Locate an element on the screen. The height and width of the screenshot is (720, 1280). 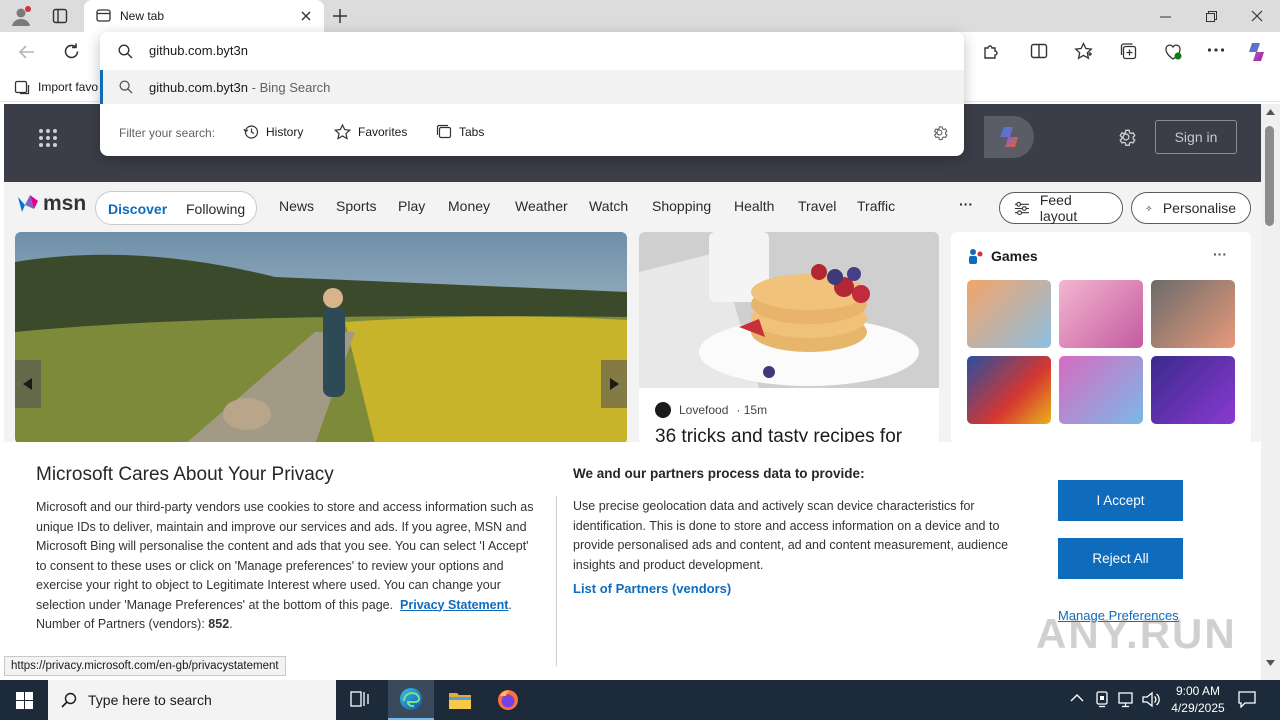
field-landscape-image is located at coordinates (321, 338).